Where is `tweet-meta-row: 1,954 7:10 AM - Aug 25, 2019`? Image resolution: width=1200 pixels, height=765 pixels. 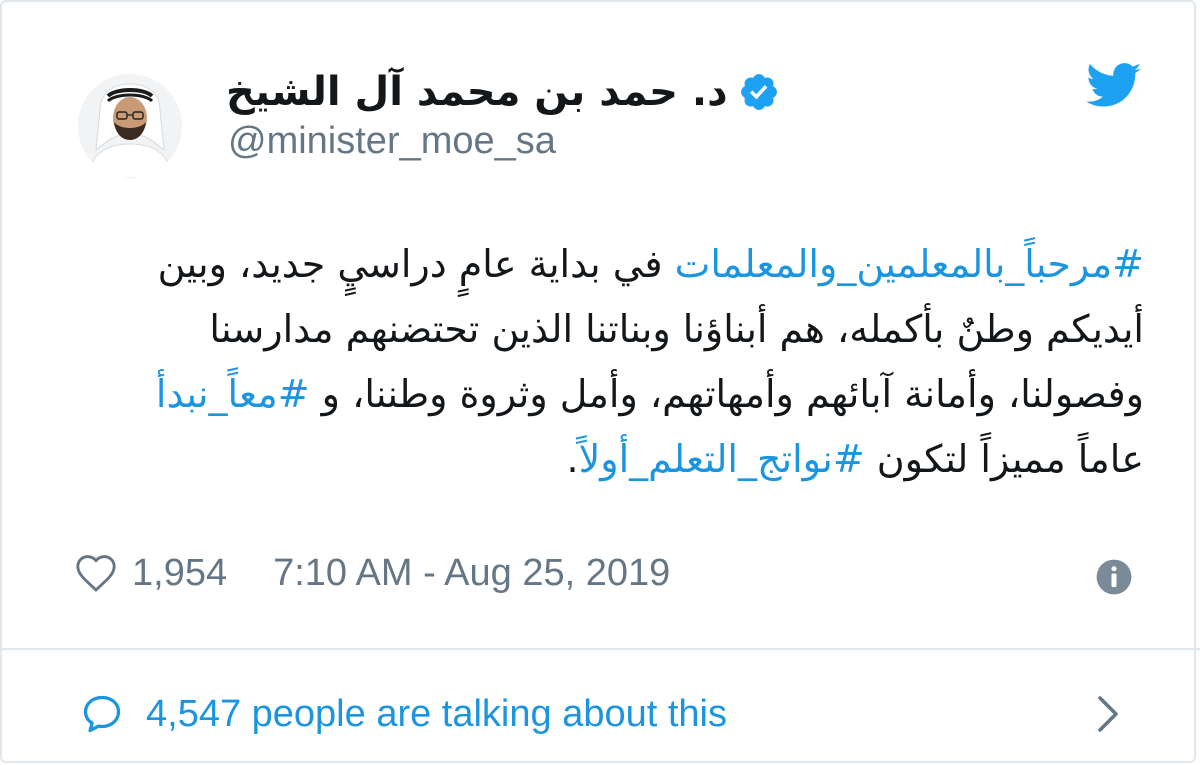
tweet-meta-row: 1,954 7:10 AM - Aug 25, 2019 is located at coordinates (372, 573).